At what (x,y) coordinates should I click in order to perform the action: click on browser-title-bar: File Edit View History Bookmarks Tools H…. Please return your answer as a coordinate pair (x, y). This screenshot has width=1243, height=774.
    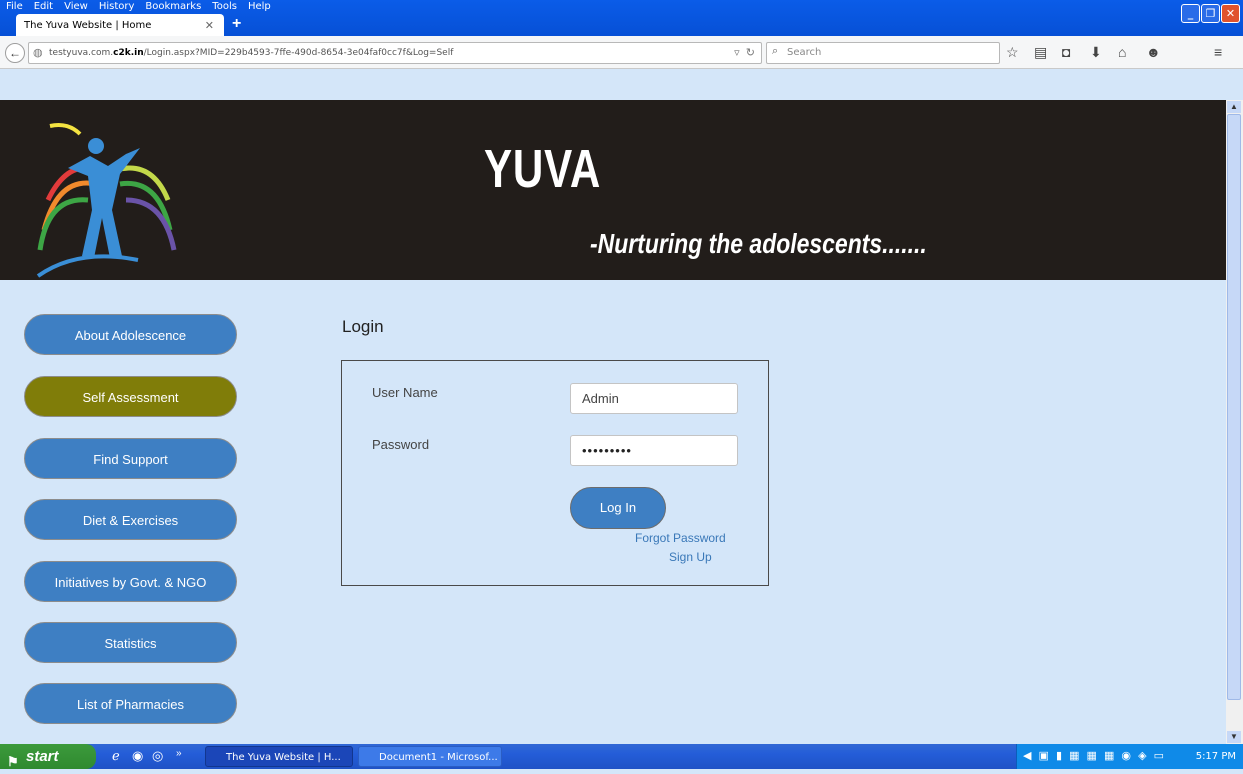
    Looking at the image, I should click on (621, 18).